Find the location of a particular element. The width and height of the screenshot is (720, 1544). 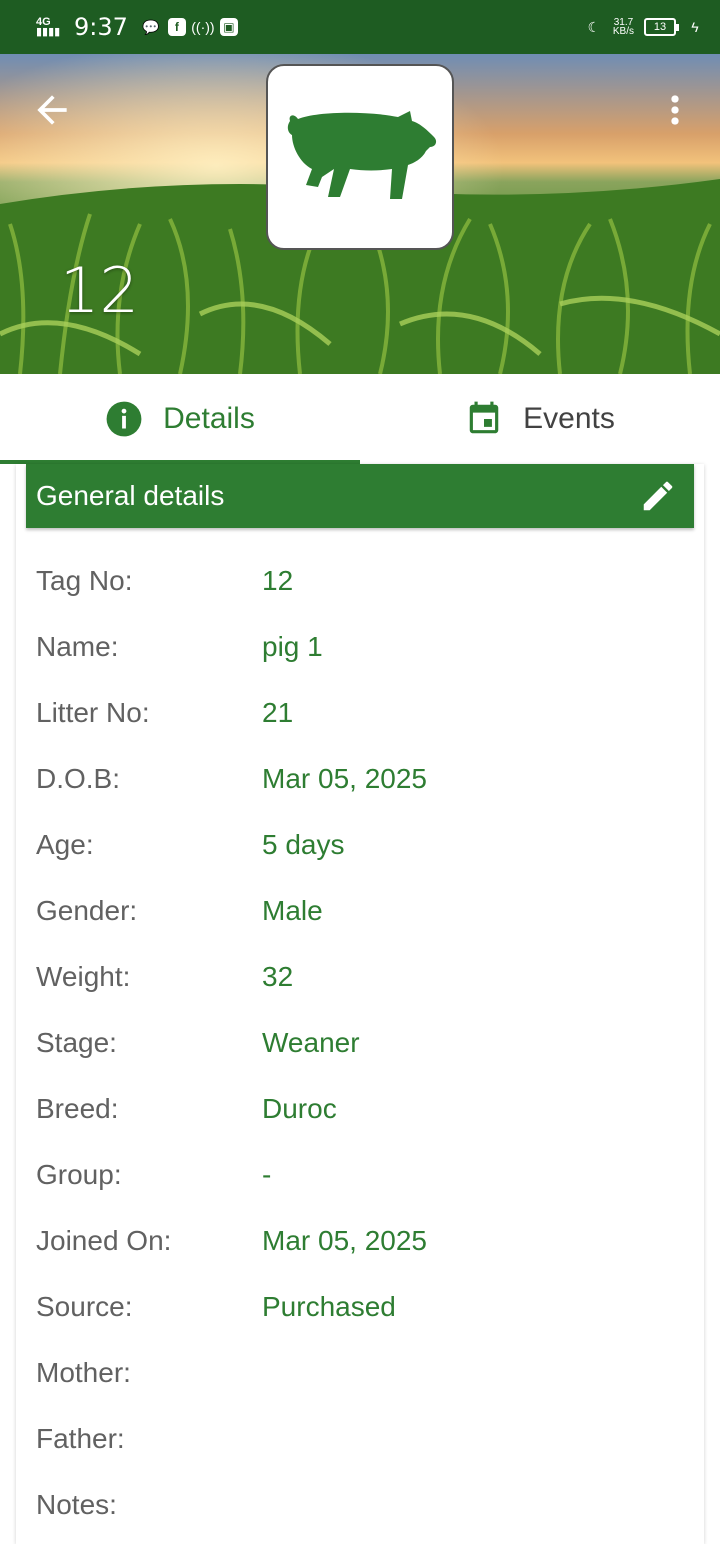

detail-value: - is located at coordinates (267, 1174).